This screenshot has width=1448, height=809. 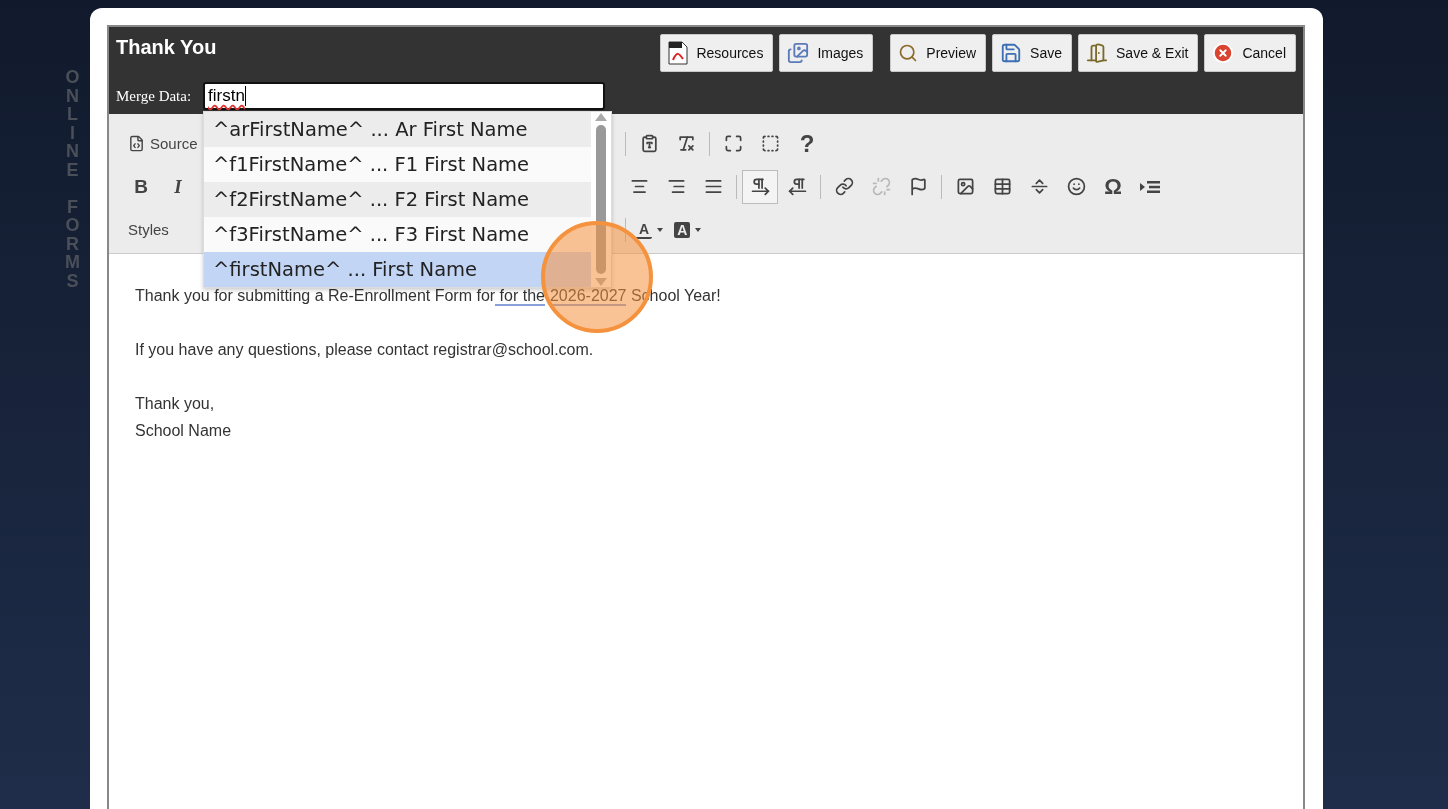 What do you see at coordinates (178, 186) in the screenshot?
I see `italic-button: I` at bounding box center [178, 186].